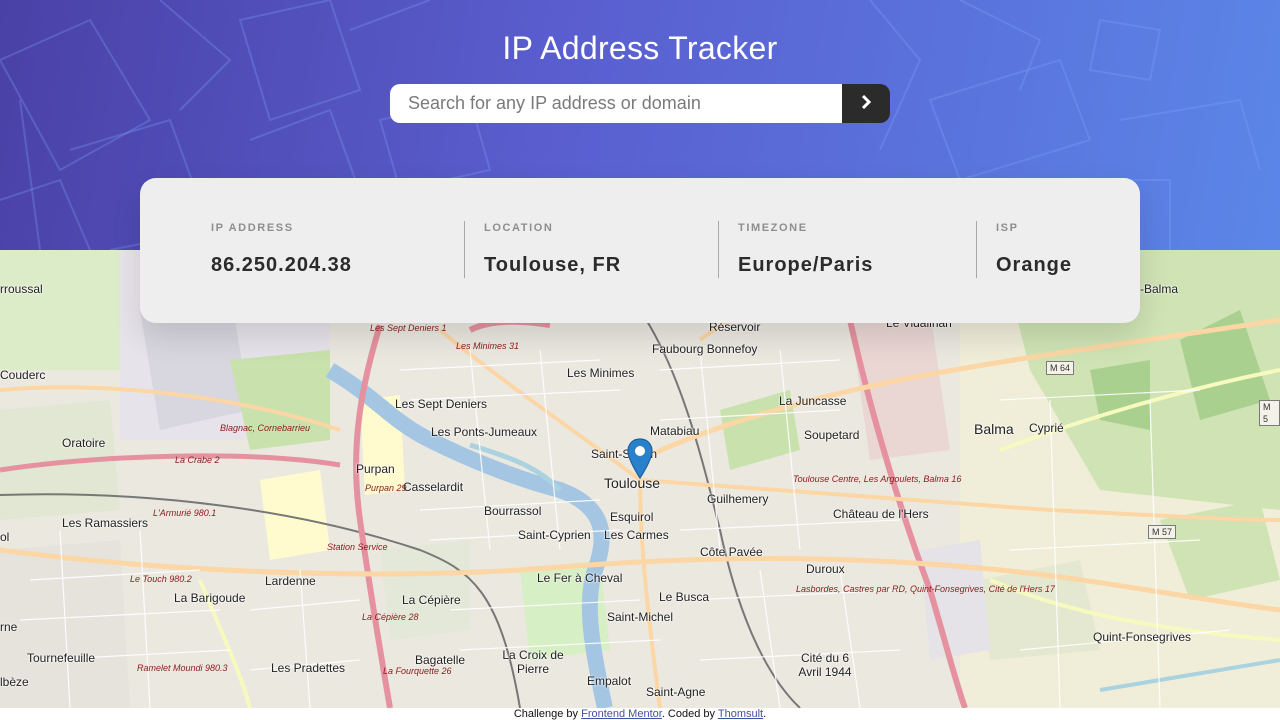  What do you see at coordinates (290, 581) in the screenshot?
I see `map-place-label: Lardenne` at bounding box center [290, 581].